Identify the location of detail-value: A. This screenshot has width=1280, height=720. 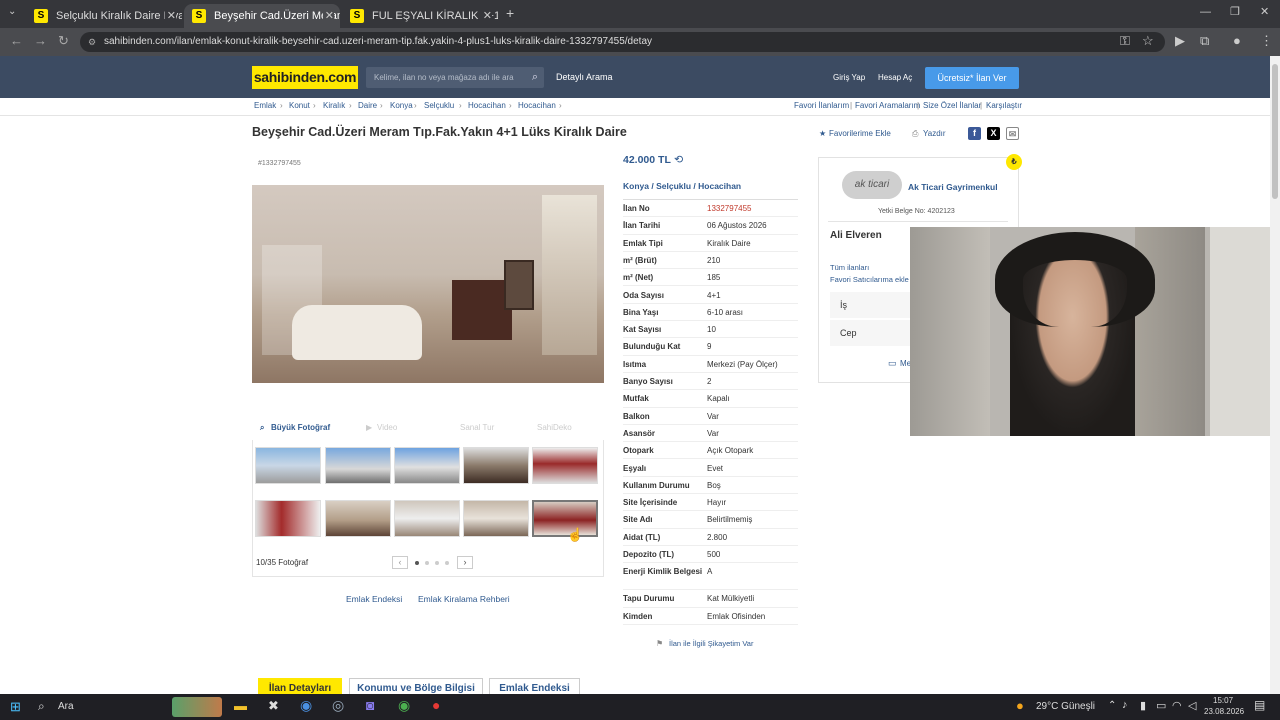
(710, 572).